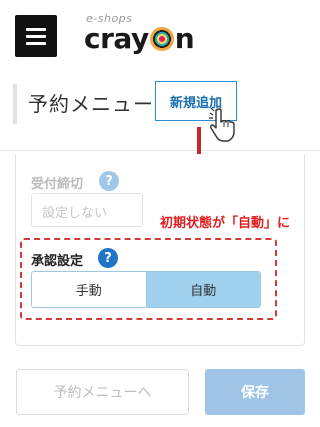 This screenshot has height=427, width=320. What do you see at coordinates (109, 181) in the screenshot?
I see `deadline-help-icon: ?` at bounding box center [109, 181].